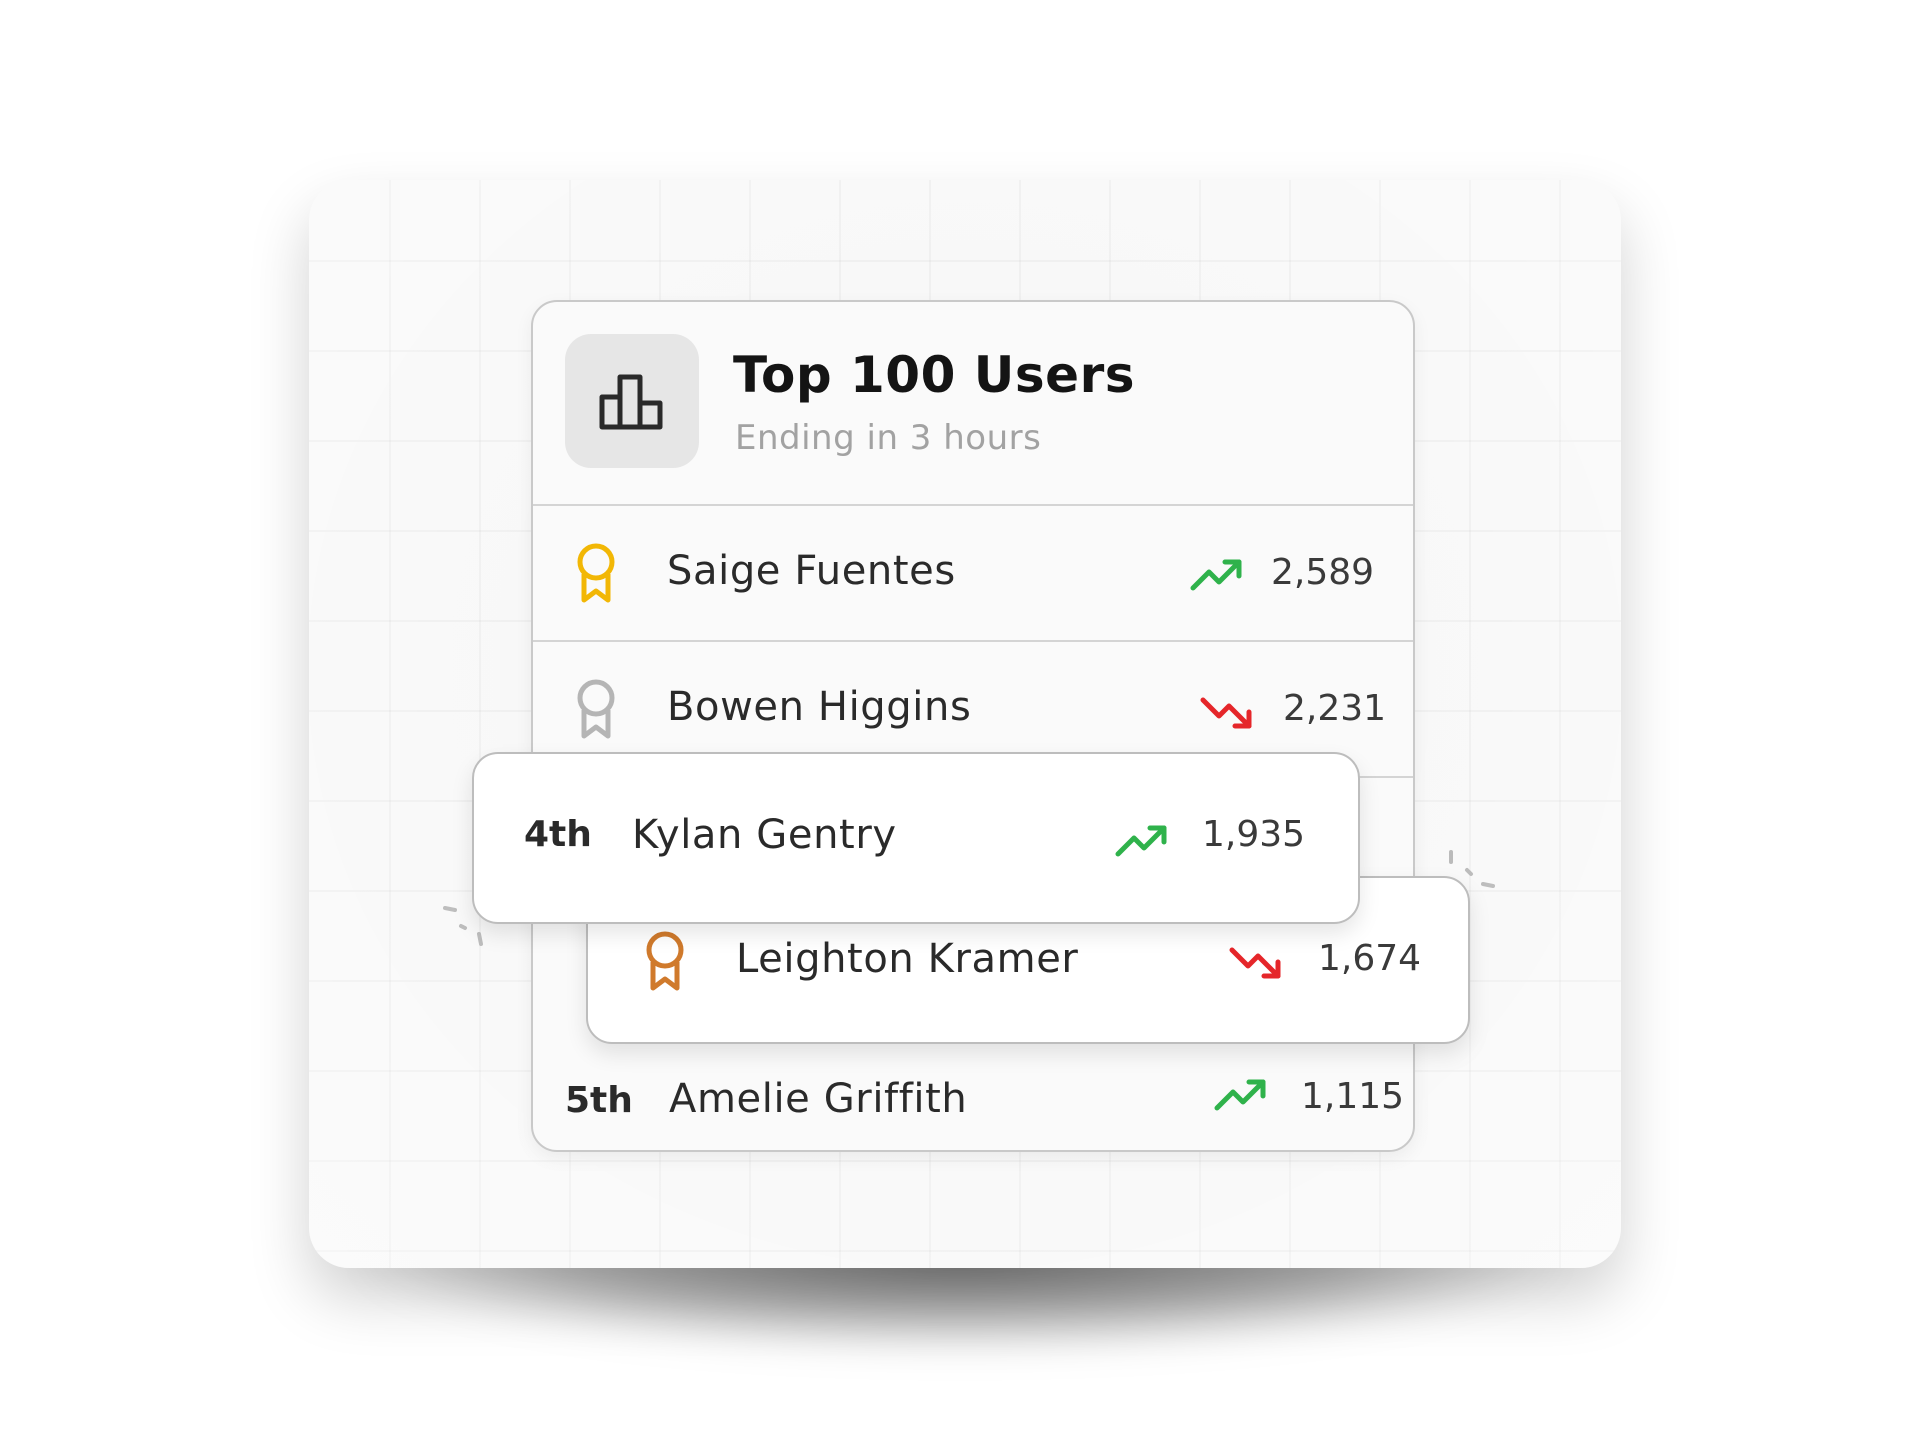 This screenshot has height=1440, width=1920. Describe the element at coordinates (1370, 958) in the screenshot. I see `user-score: 1,674` at that location.